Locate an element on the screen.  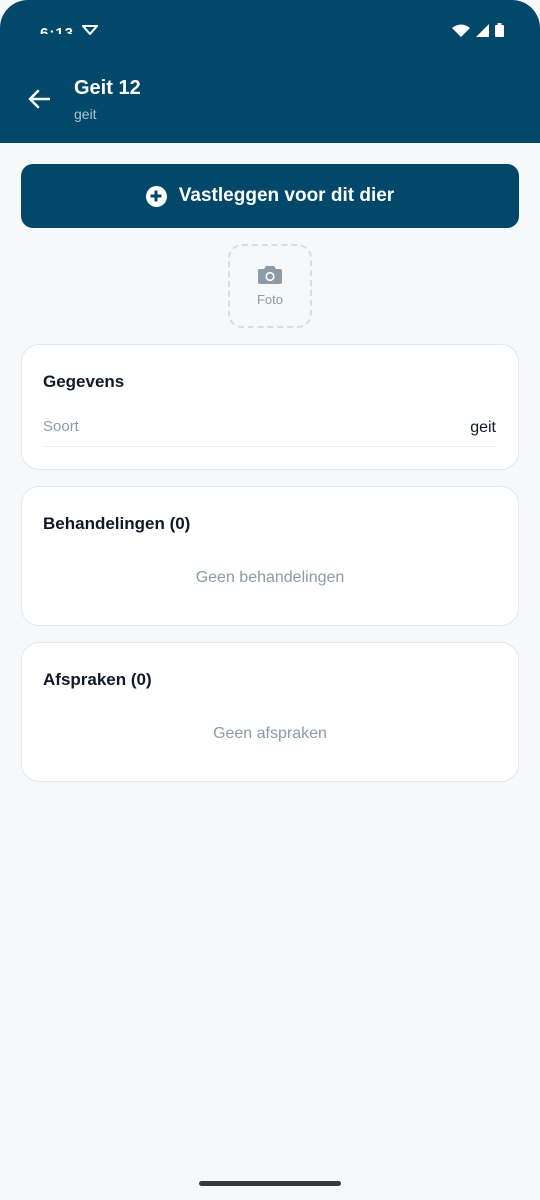
page-subtitle: geit is located at coordinates (85, 114).